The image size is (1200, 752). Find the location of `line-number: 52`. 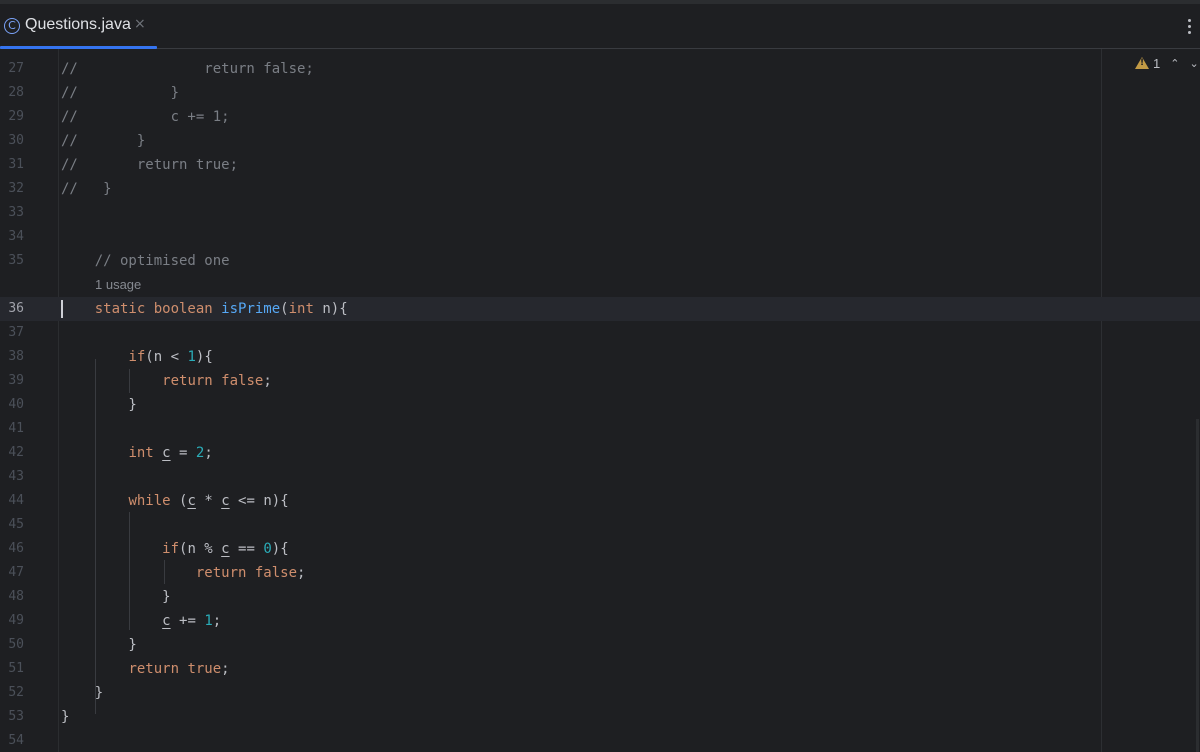

line-number: 52 is located at coordinates (16, 692).